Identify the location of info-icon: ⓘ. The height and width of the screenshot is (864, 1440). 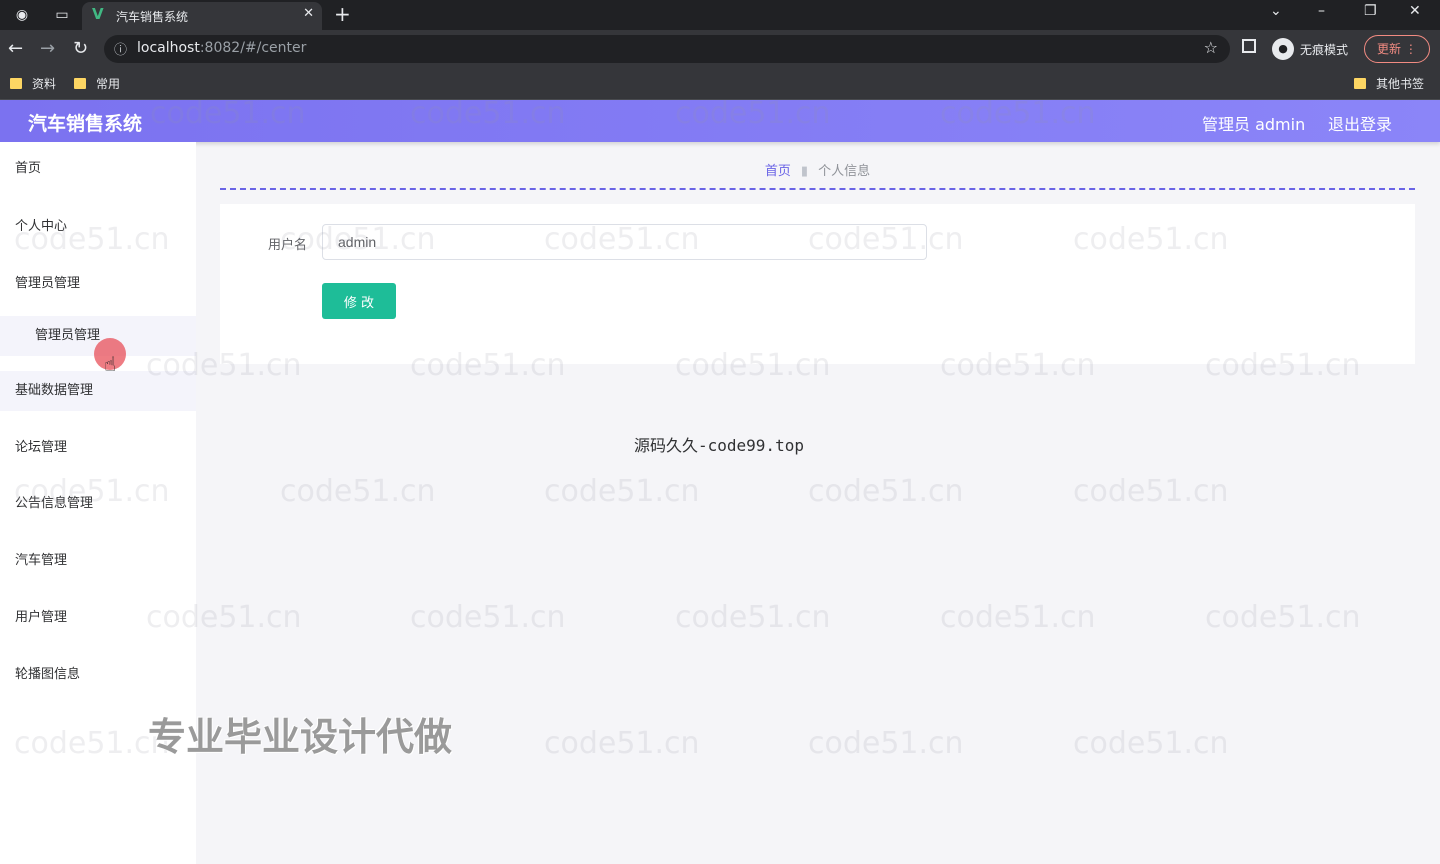
(120, 48).